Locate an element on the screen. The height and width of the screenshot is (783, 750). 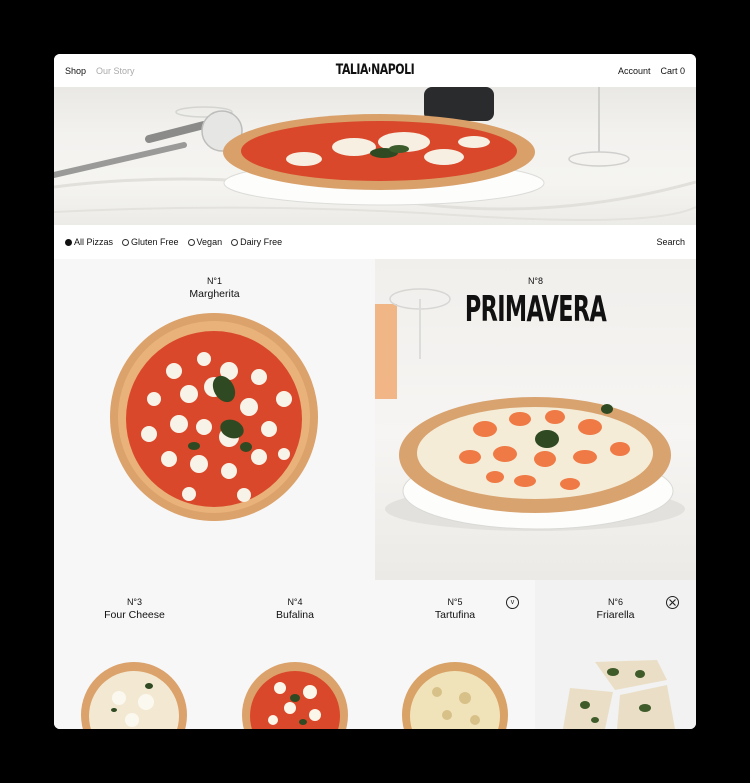
nav-left: Shop Our Story is located at coordinates (100, 71).